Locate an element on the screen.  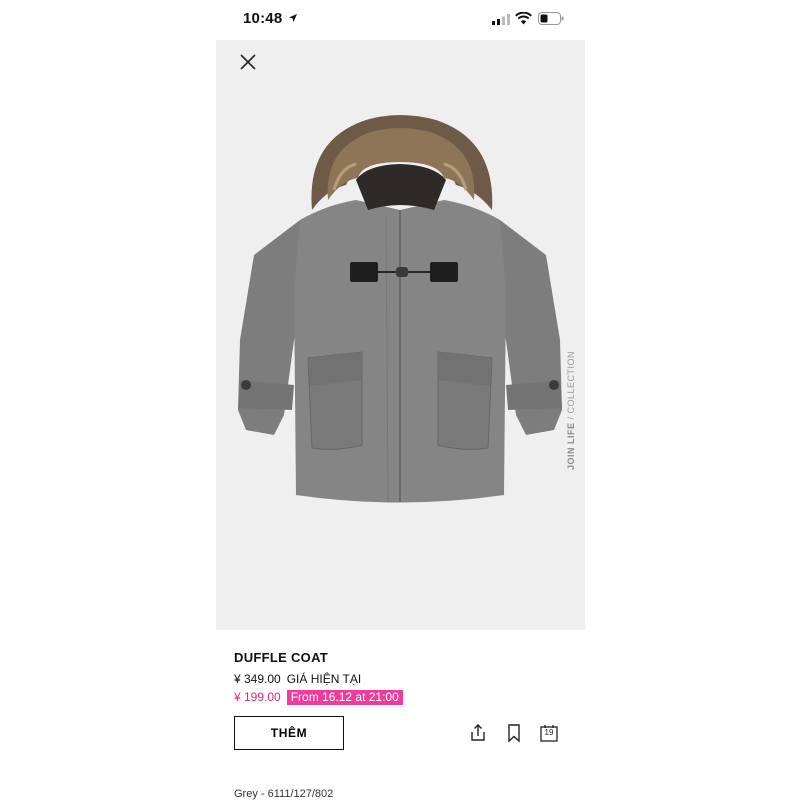
share-icon is located at coordinates (478, 733).